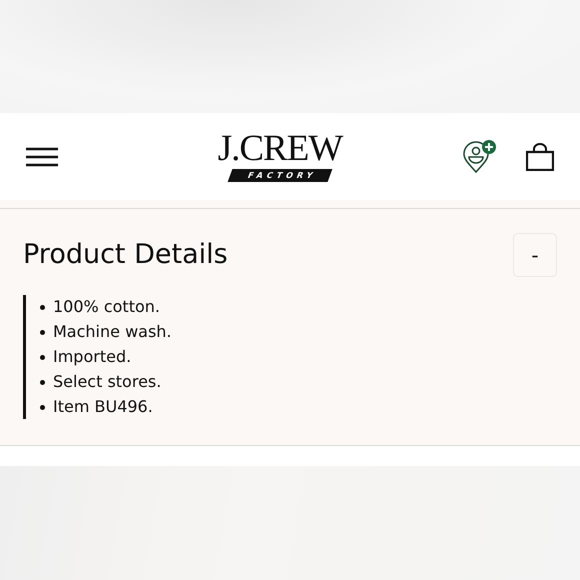 The image size is (580, 580). Describe the element at coordinates (107, 382) in the screenshot. I see `detail-item: Select stores.` at that location.